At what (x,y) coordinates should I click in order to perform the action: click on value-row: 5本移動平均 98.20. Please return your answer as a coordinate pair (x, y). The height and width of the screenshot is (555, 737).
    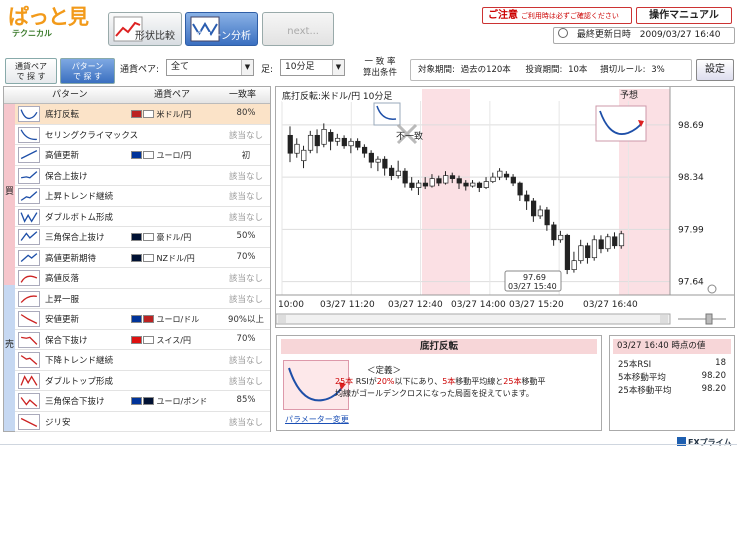
    Looking at the image, I should click on (674, 377).